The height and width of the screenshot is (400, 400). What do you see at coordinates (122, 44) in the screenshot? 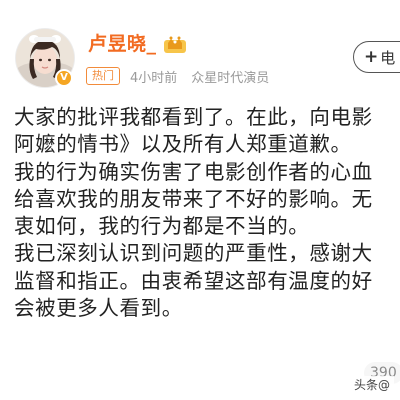
I see `author-name: 卢昱晓_` at bounding box center [122, 44].